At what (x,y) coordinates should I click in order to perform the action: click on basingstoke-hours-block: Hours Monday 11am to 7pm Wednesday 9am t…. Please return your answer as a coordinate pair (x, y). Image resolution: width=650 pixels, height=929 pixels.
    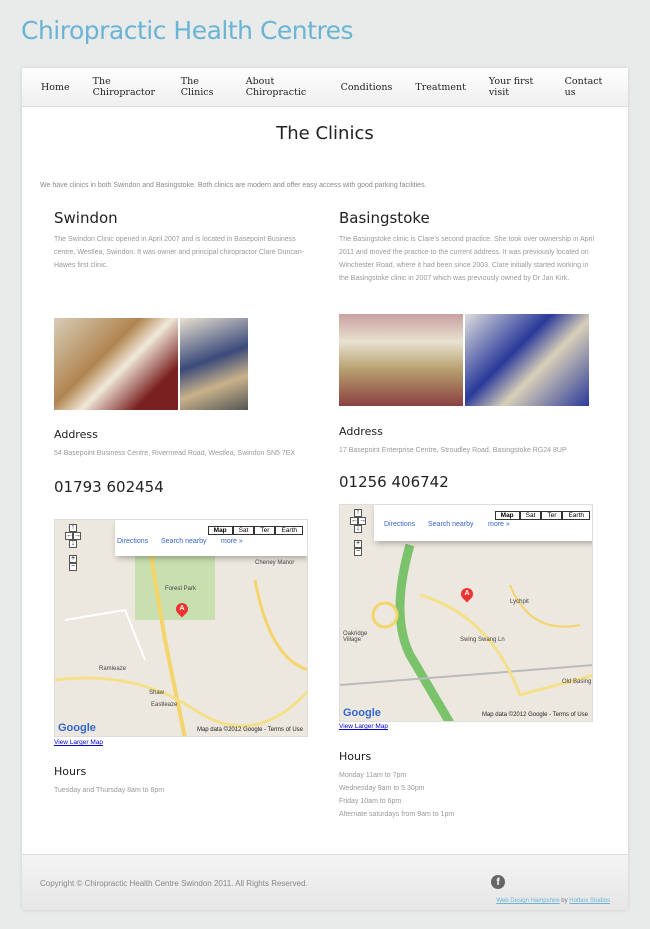
    Looking at the image, I should click on (469, 785).